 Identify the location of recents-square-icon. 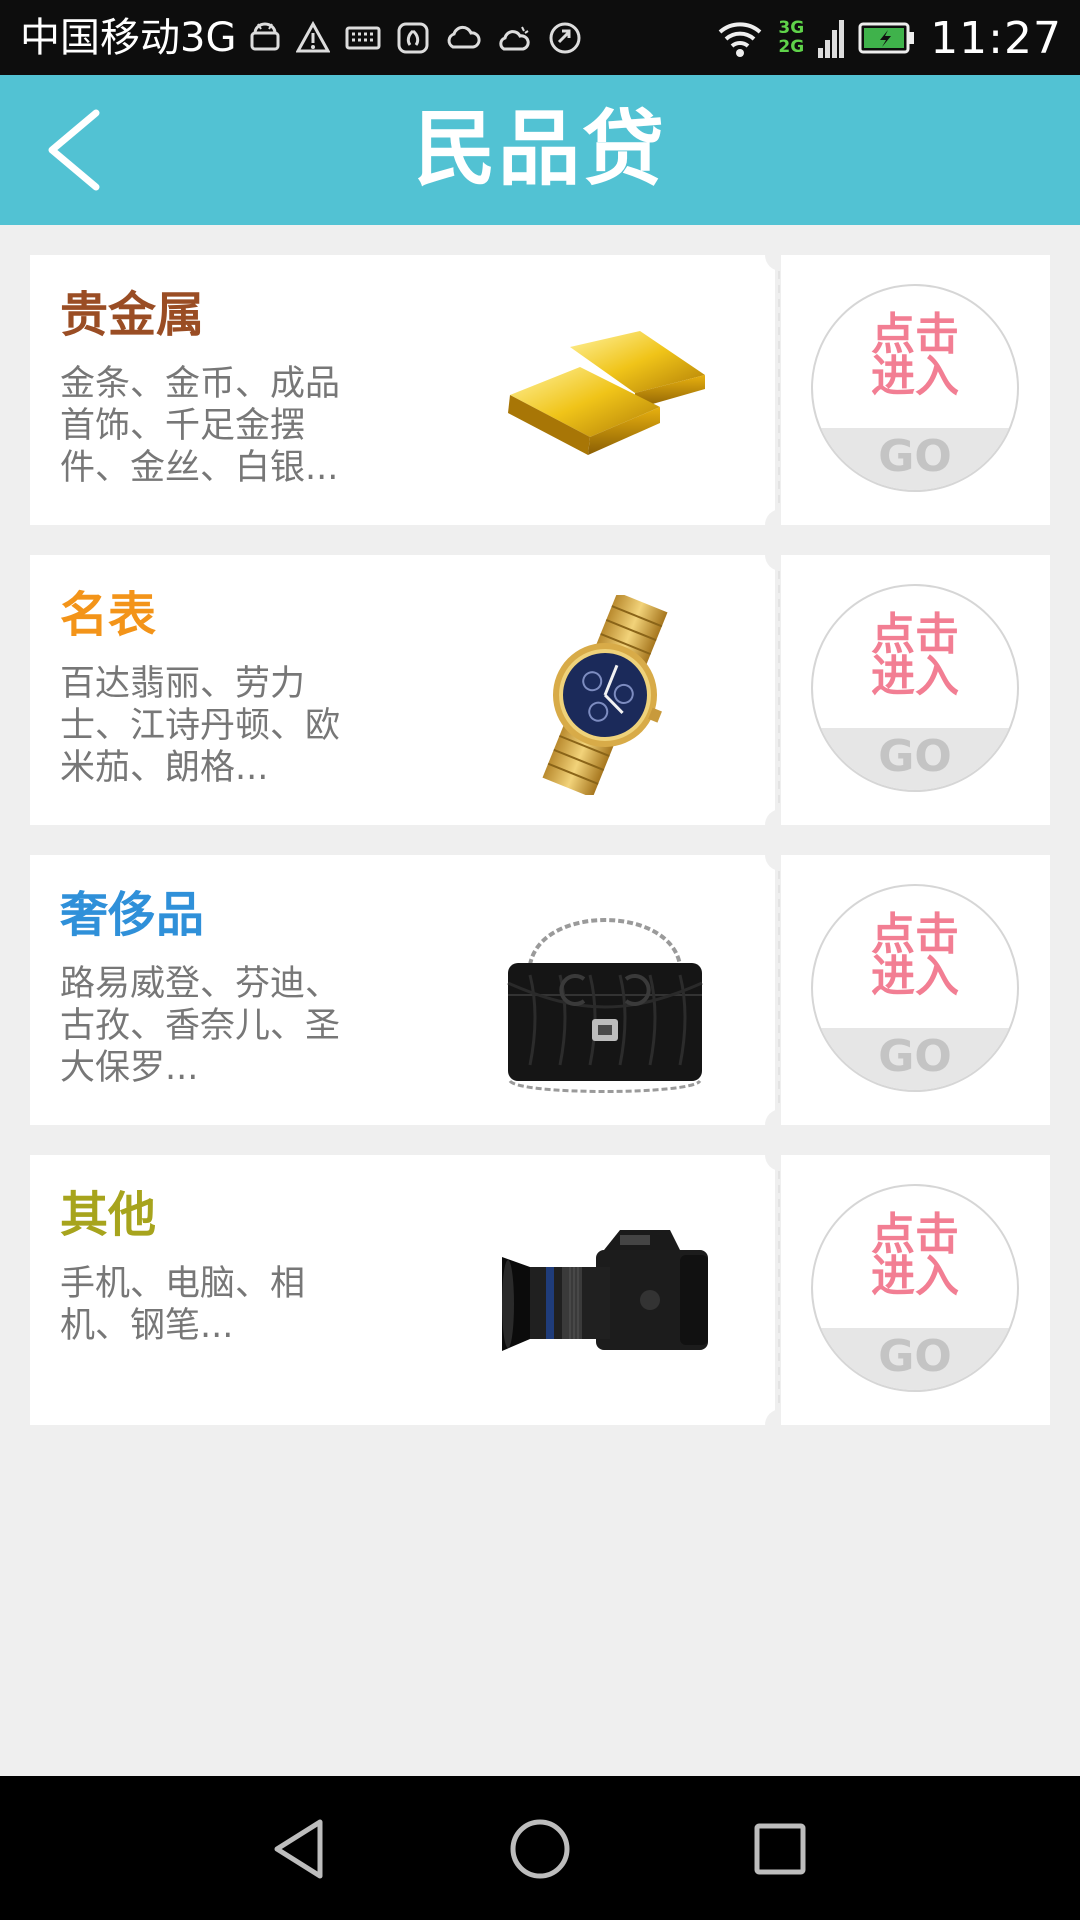
(780, 1849).